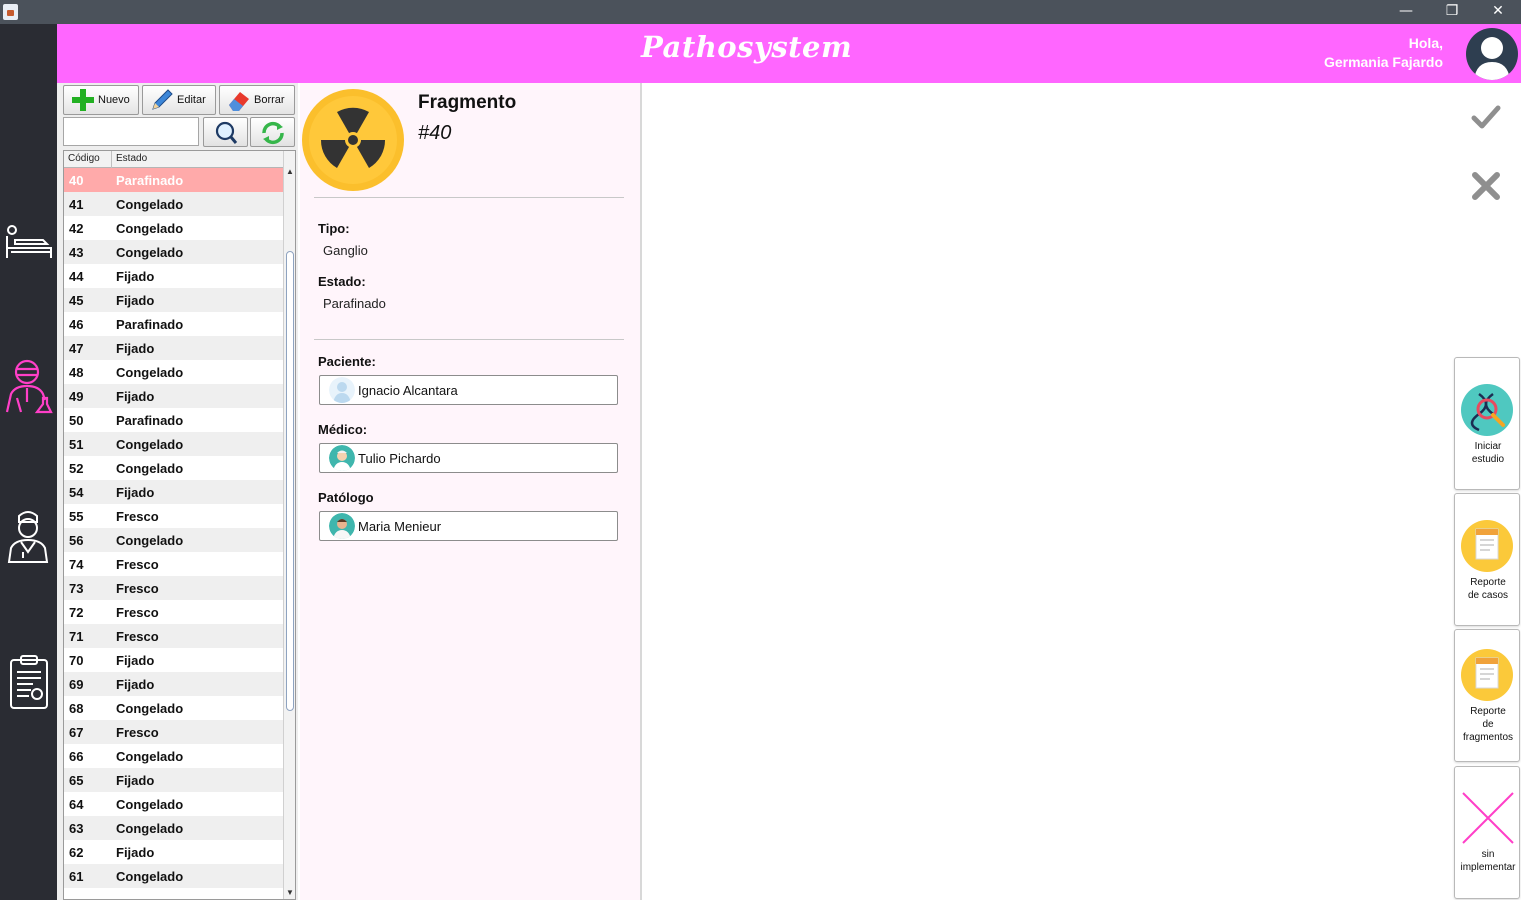  I want to click on greeting-hello: Hola,, so click(1425, 43).